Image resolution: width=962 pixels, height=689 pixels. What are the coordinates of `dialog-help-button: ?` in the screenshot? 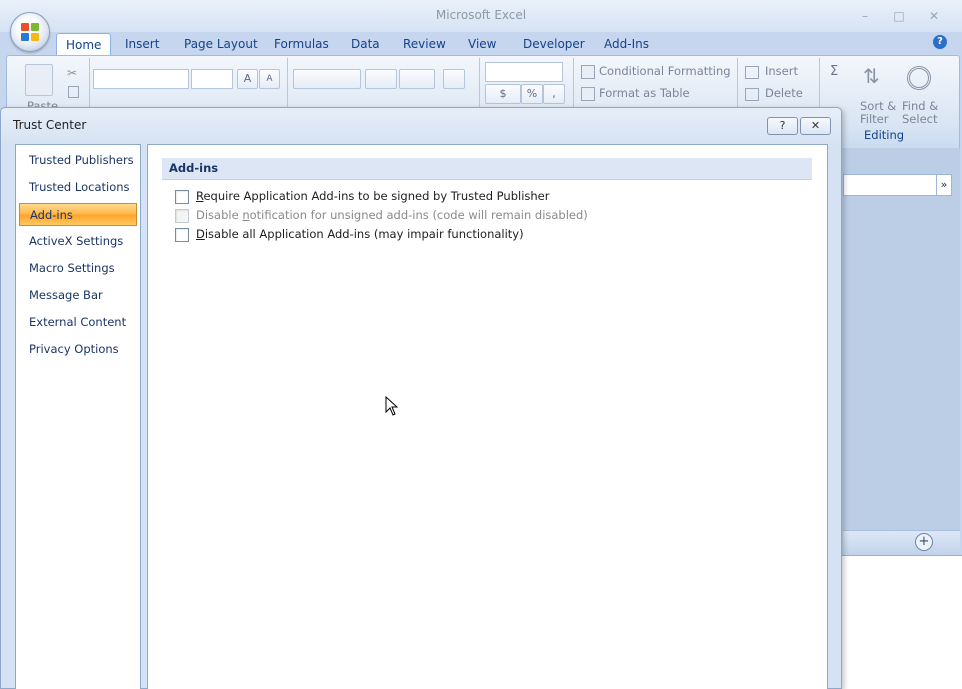 It's located at (782, 126).